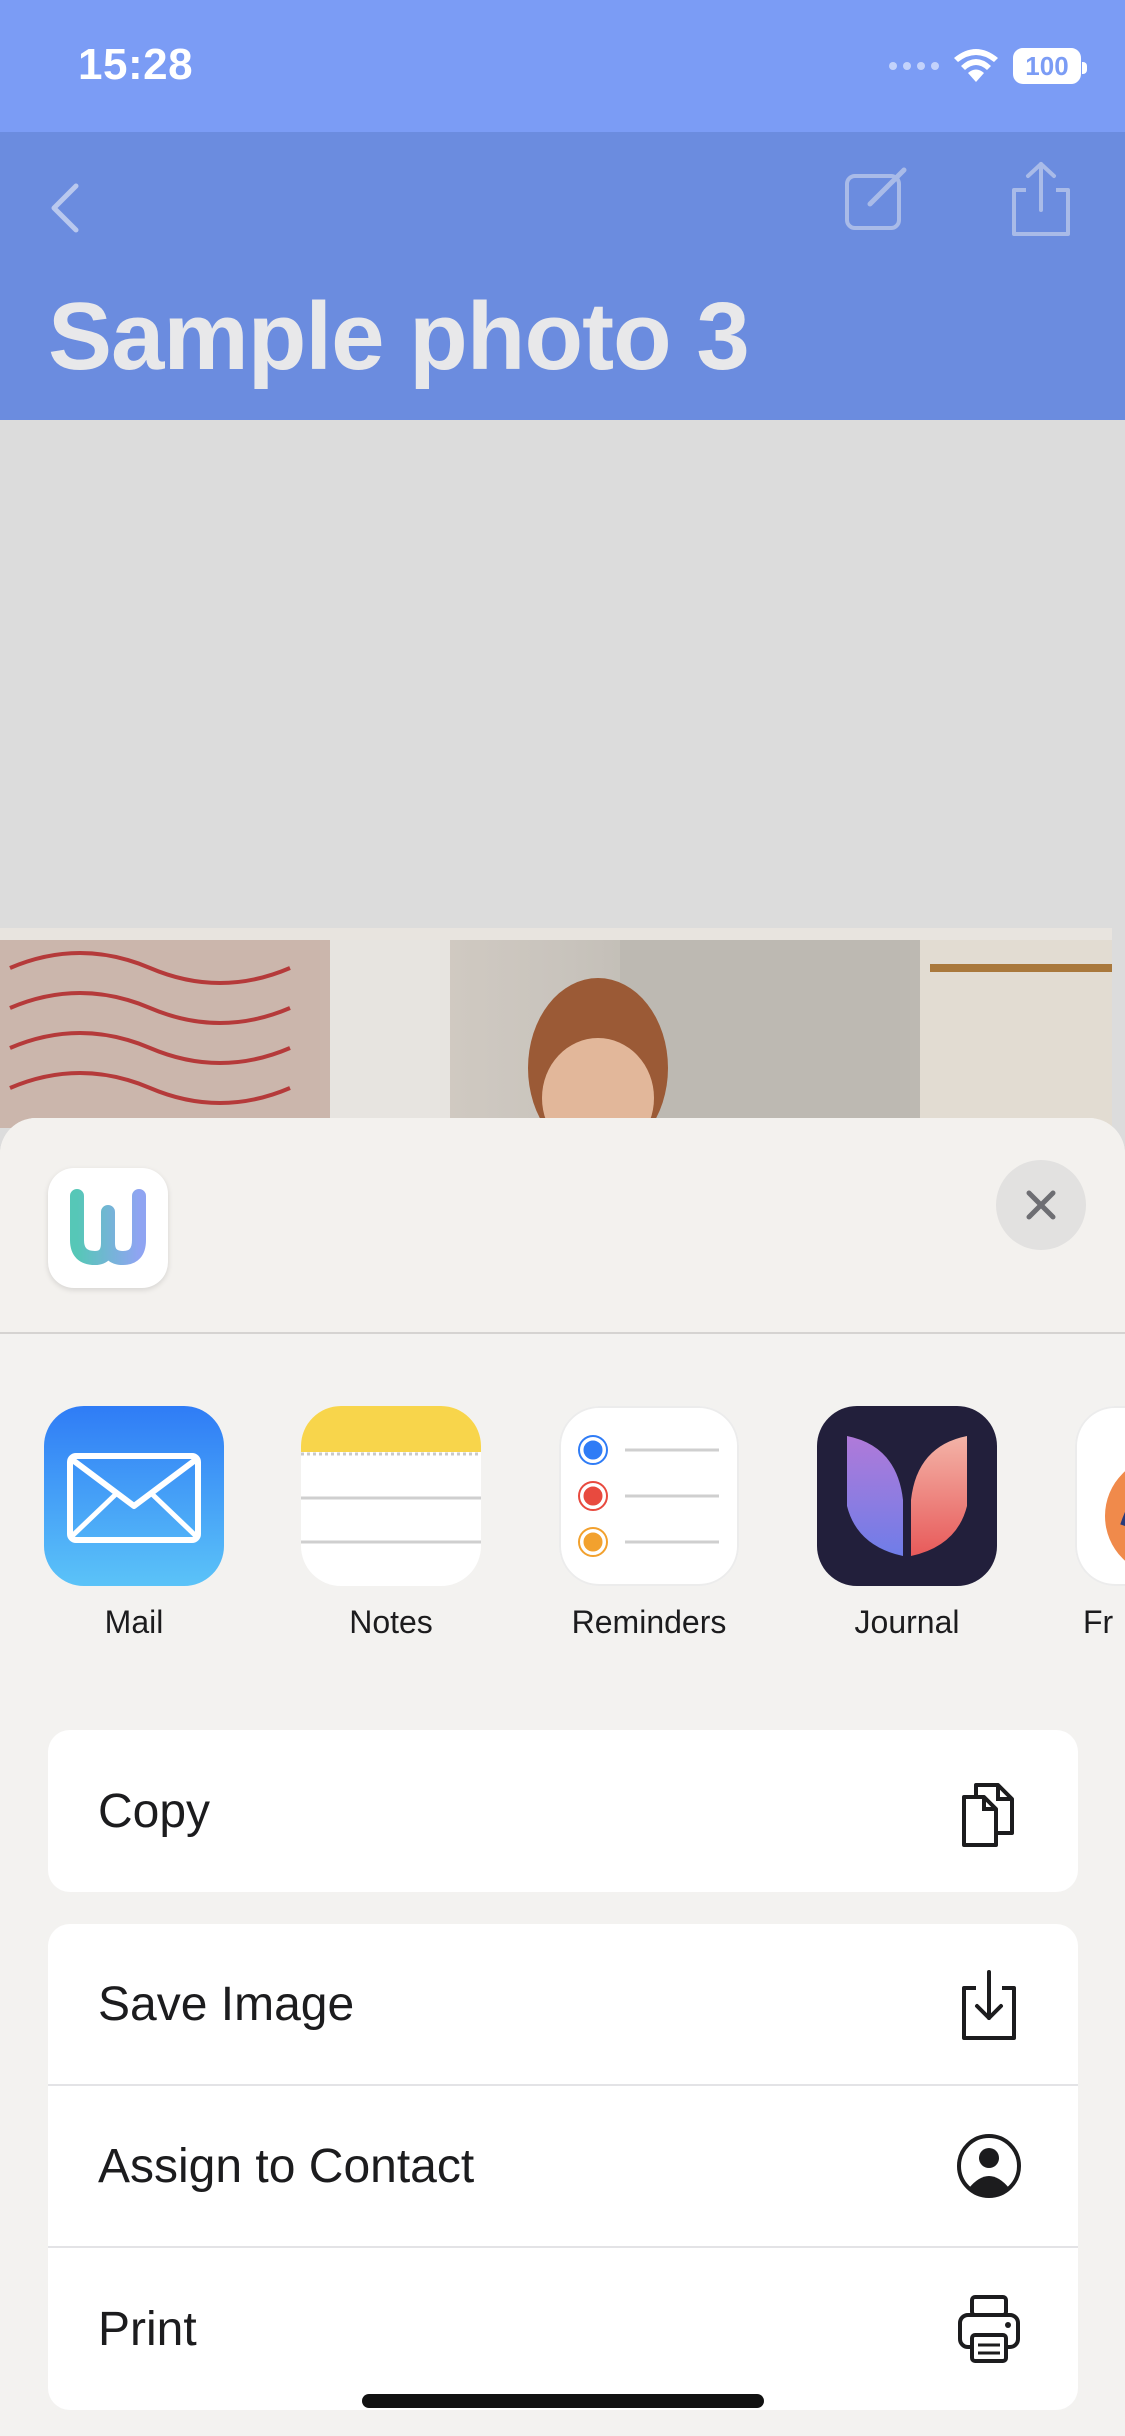 The image size is (1125, 2436). What do you see at coordinates (134, 1622) in the screenshot?
I see `share-app-label: Mail` at bounding box center [134, 1622].